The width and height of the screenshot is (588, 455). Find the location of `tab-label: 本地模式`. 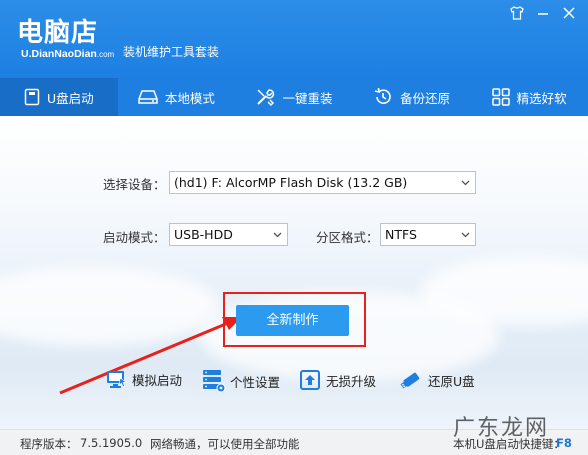

tab-label: 本地模式 is located at coordinates (189, 98).